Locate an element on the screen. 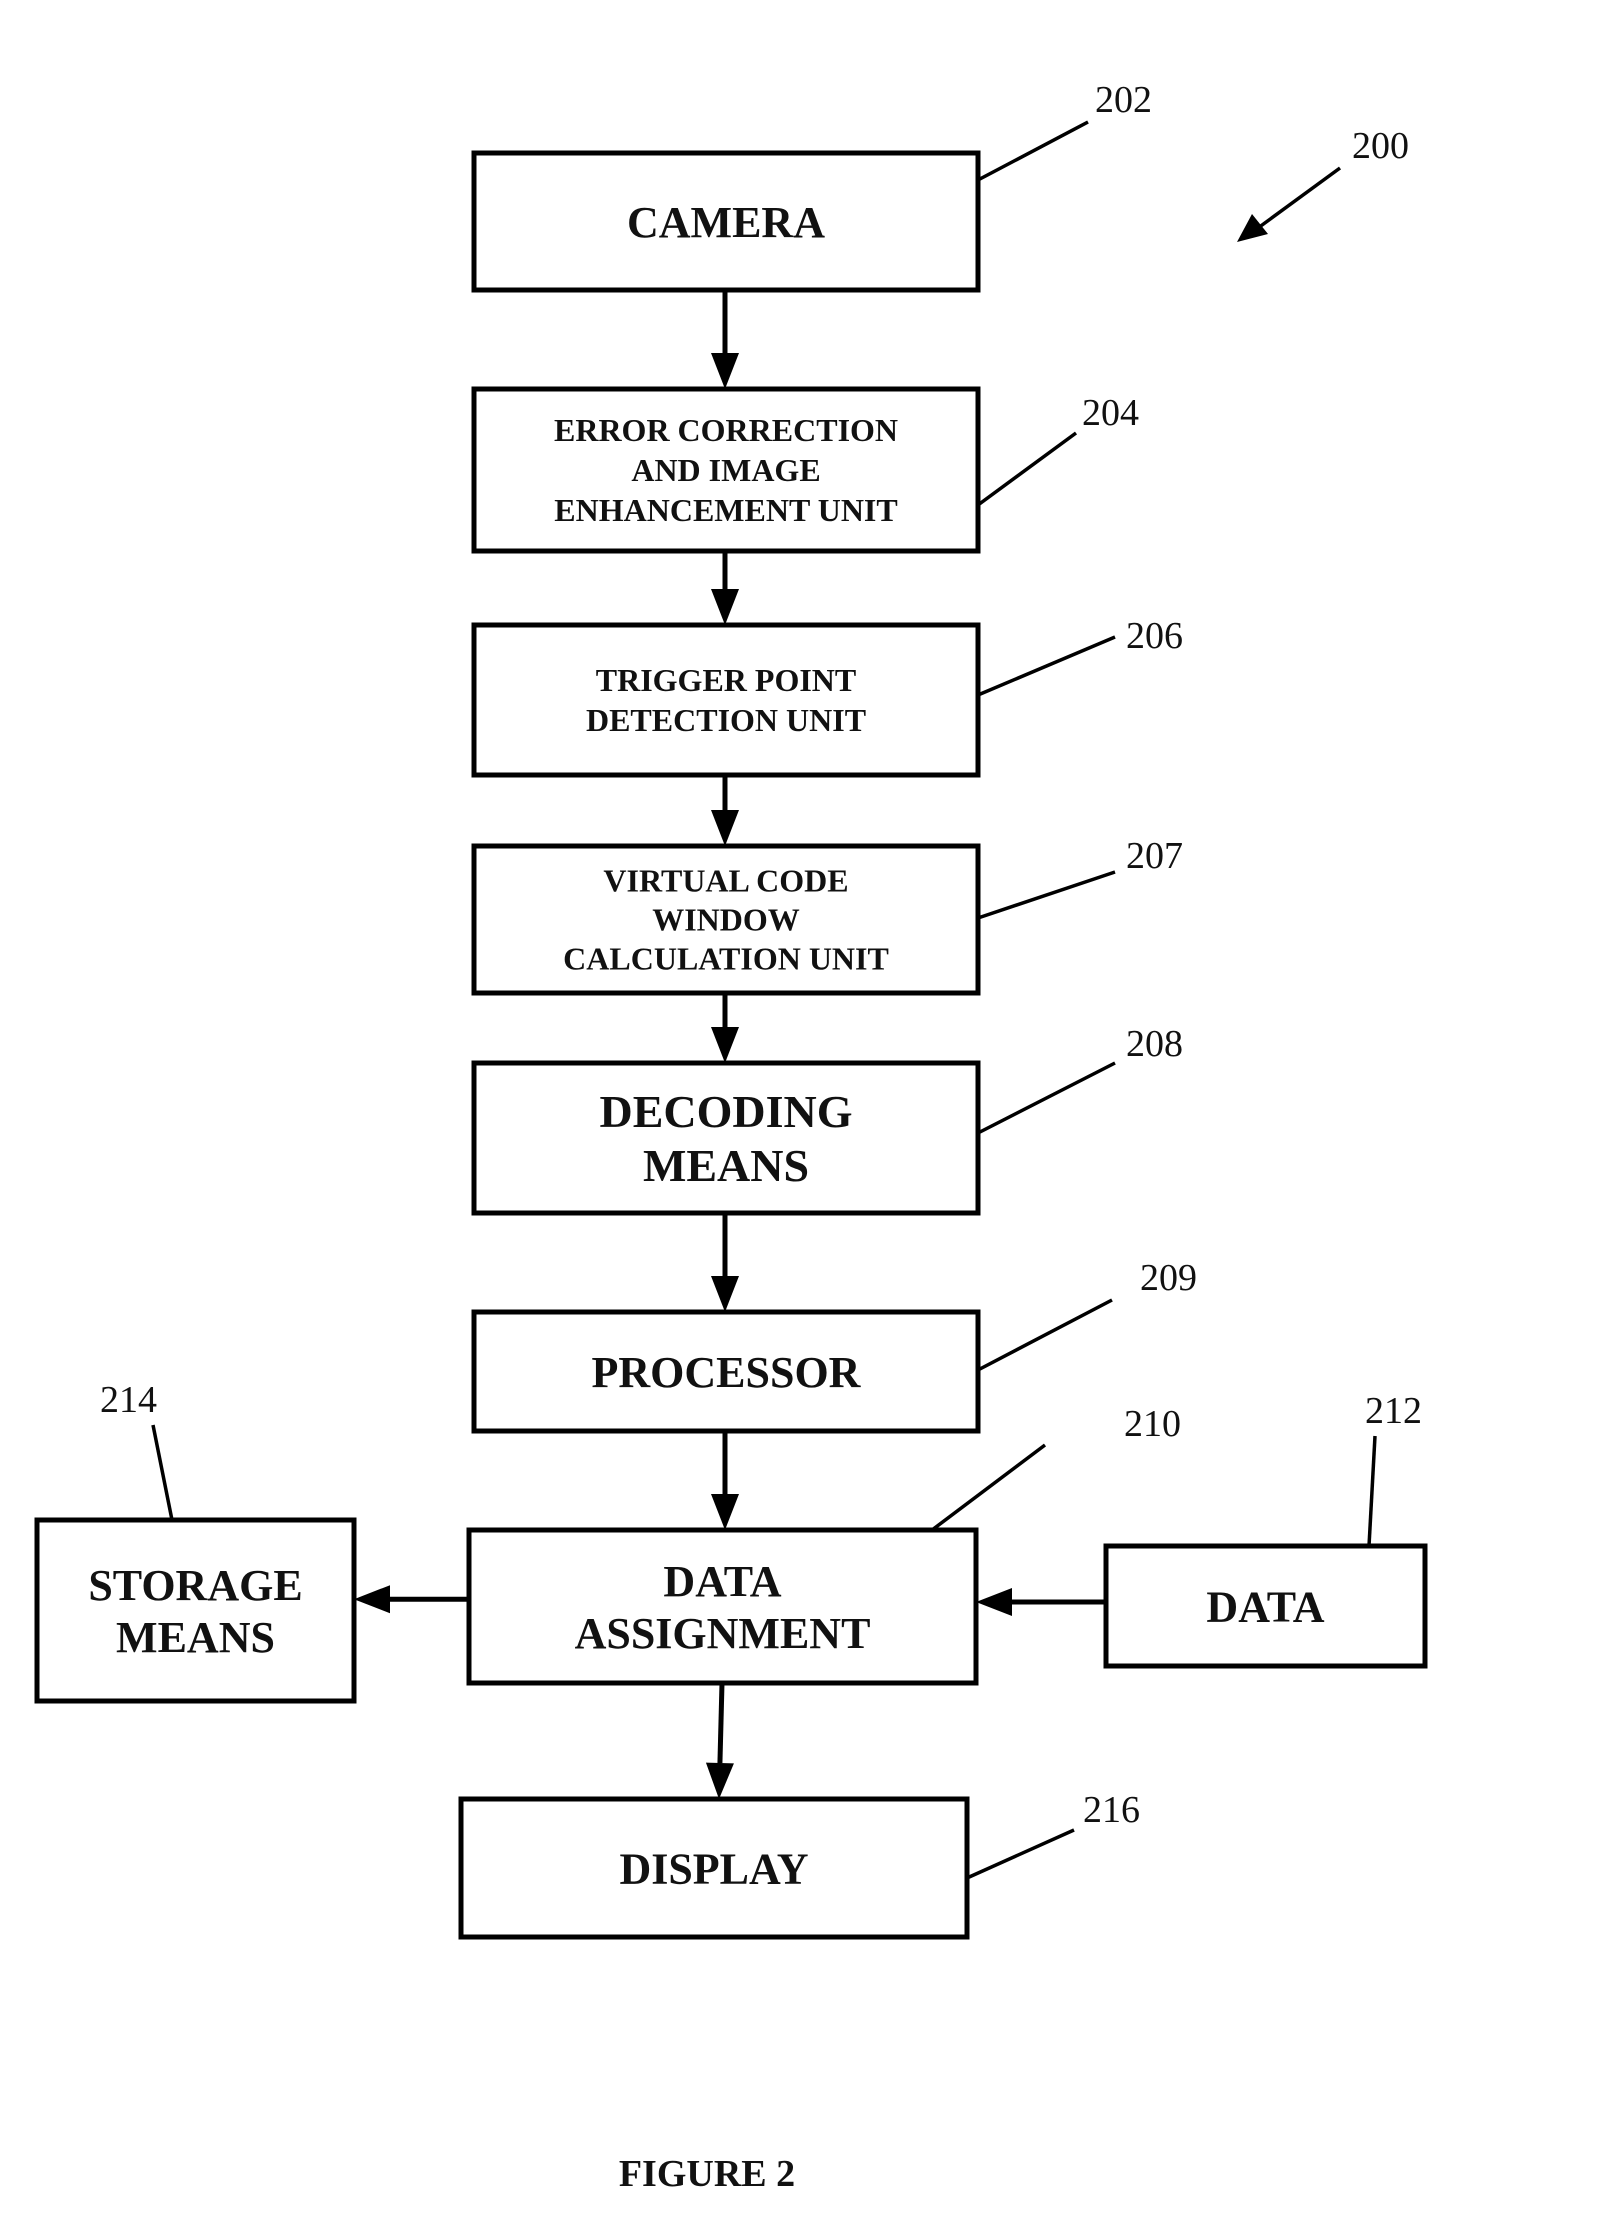 Image resolution: width=1609 pixels, height=2227 pixels. arrow-trigger-point-to-virtual-code-window is located at coordinates (725, 810).